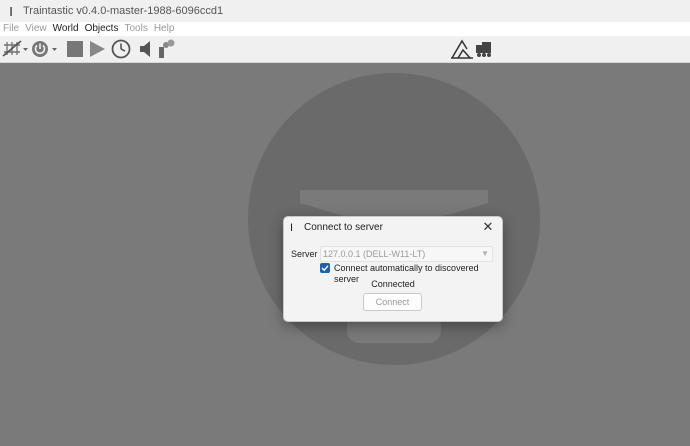 Image resolution: width=690 pixels, height=446 pixels. Describe the element at coordinates (15, 49) in the screenshot. I see `track-power-icon` at that location.